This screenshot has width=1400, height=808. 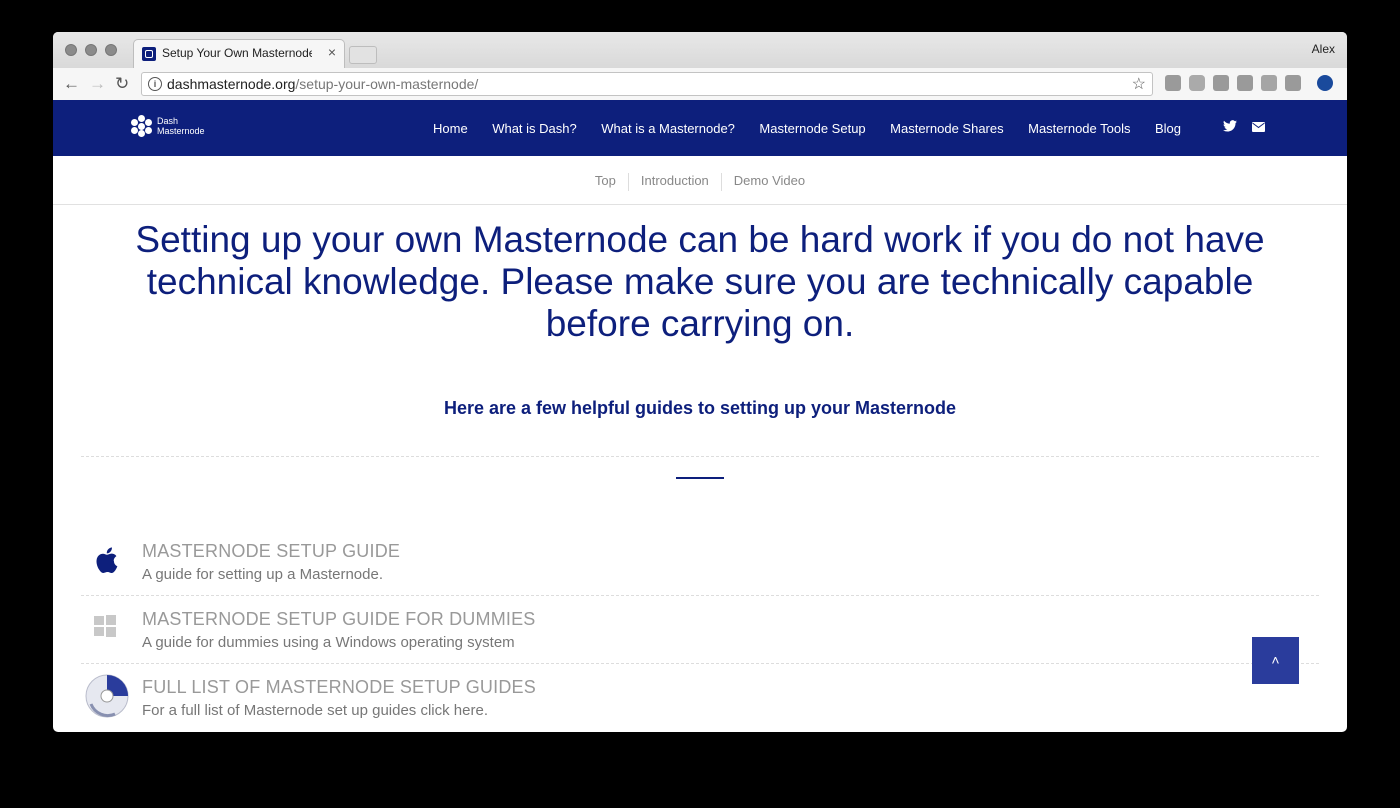 What do you see at coordinates (700, 456) in the screenshot?
I see `section-divider` at bounding box center [700, 456].